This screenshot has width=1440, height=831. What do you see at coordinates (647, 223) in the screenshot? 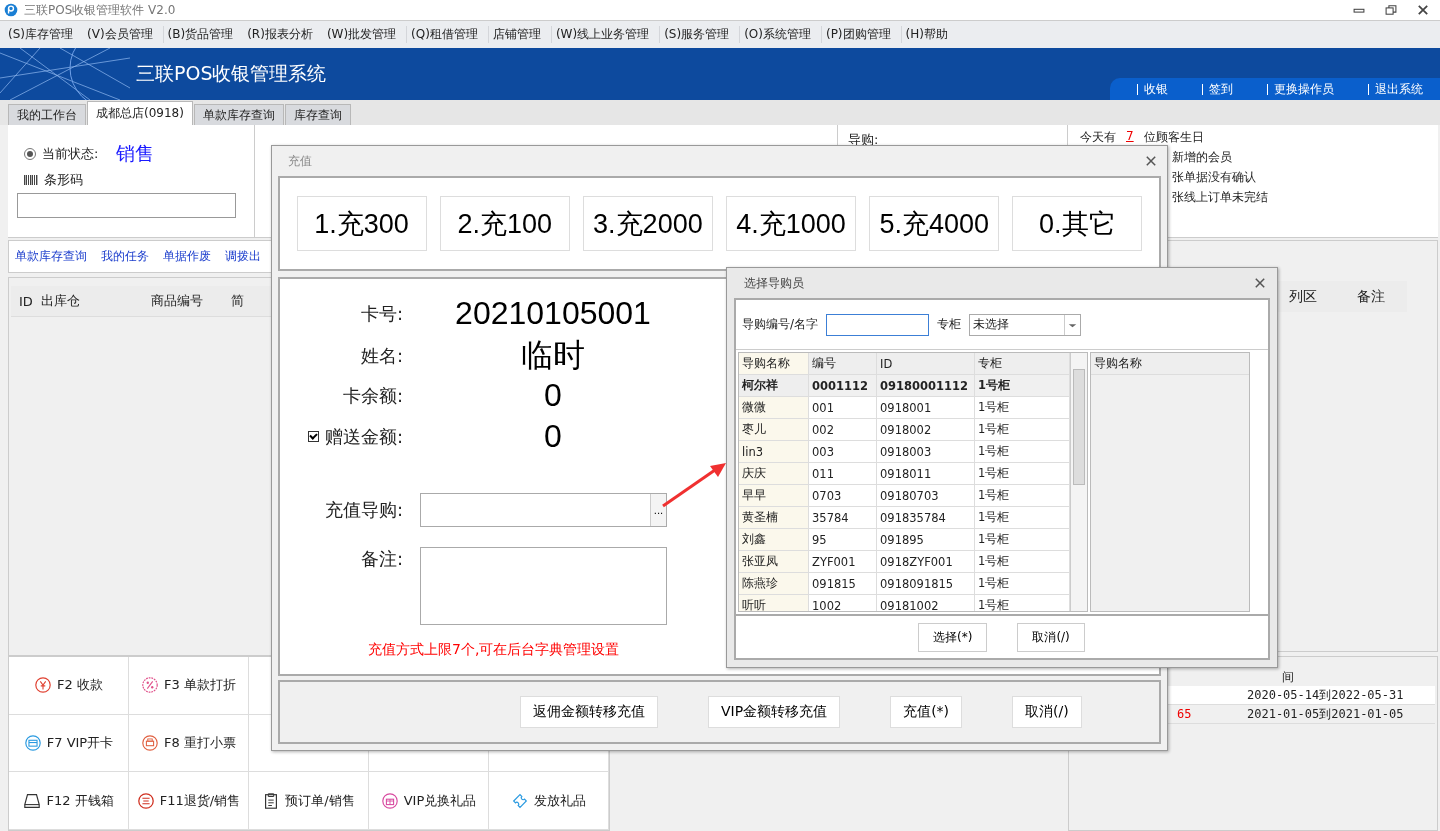
I see `preset-button: 3.充2000` at bounding box center [647, 223].